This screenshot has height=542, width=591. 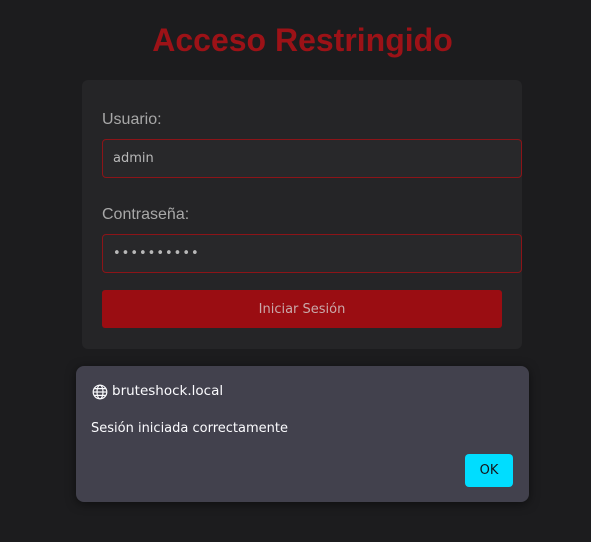 I want to click on globe-icon, so click(x=100, y=392).